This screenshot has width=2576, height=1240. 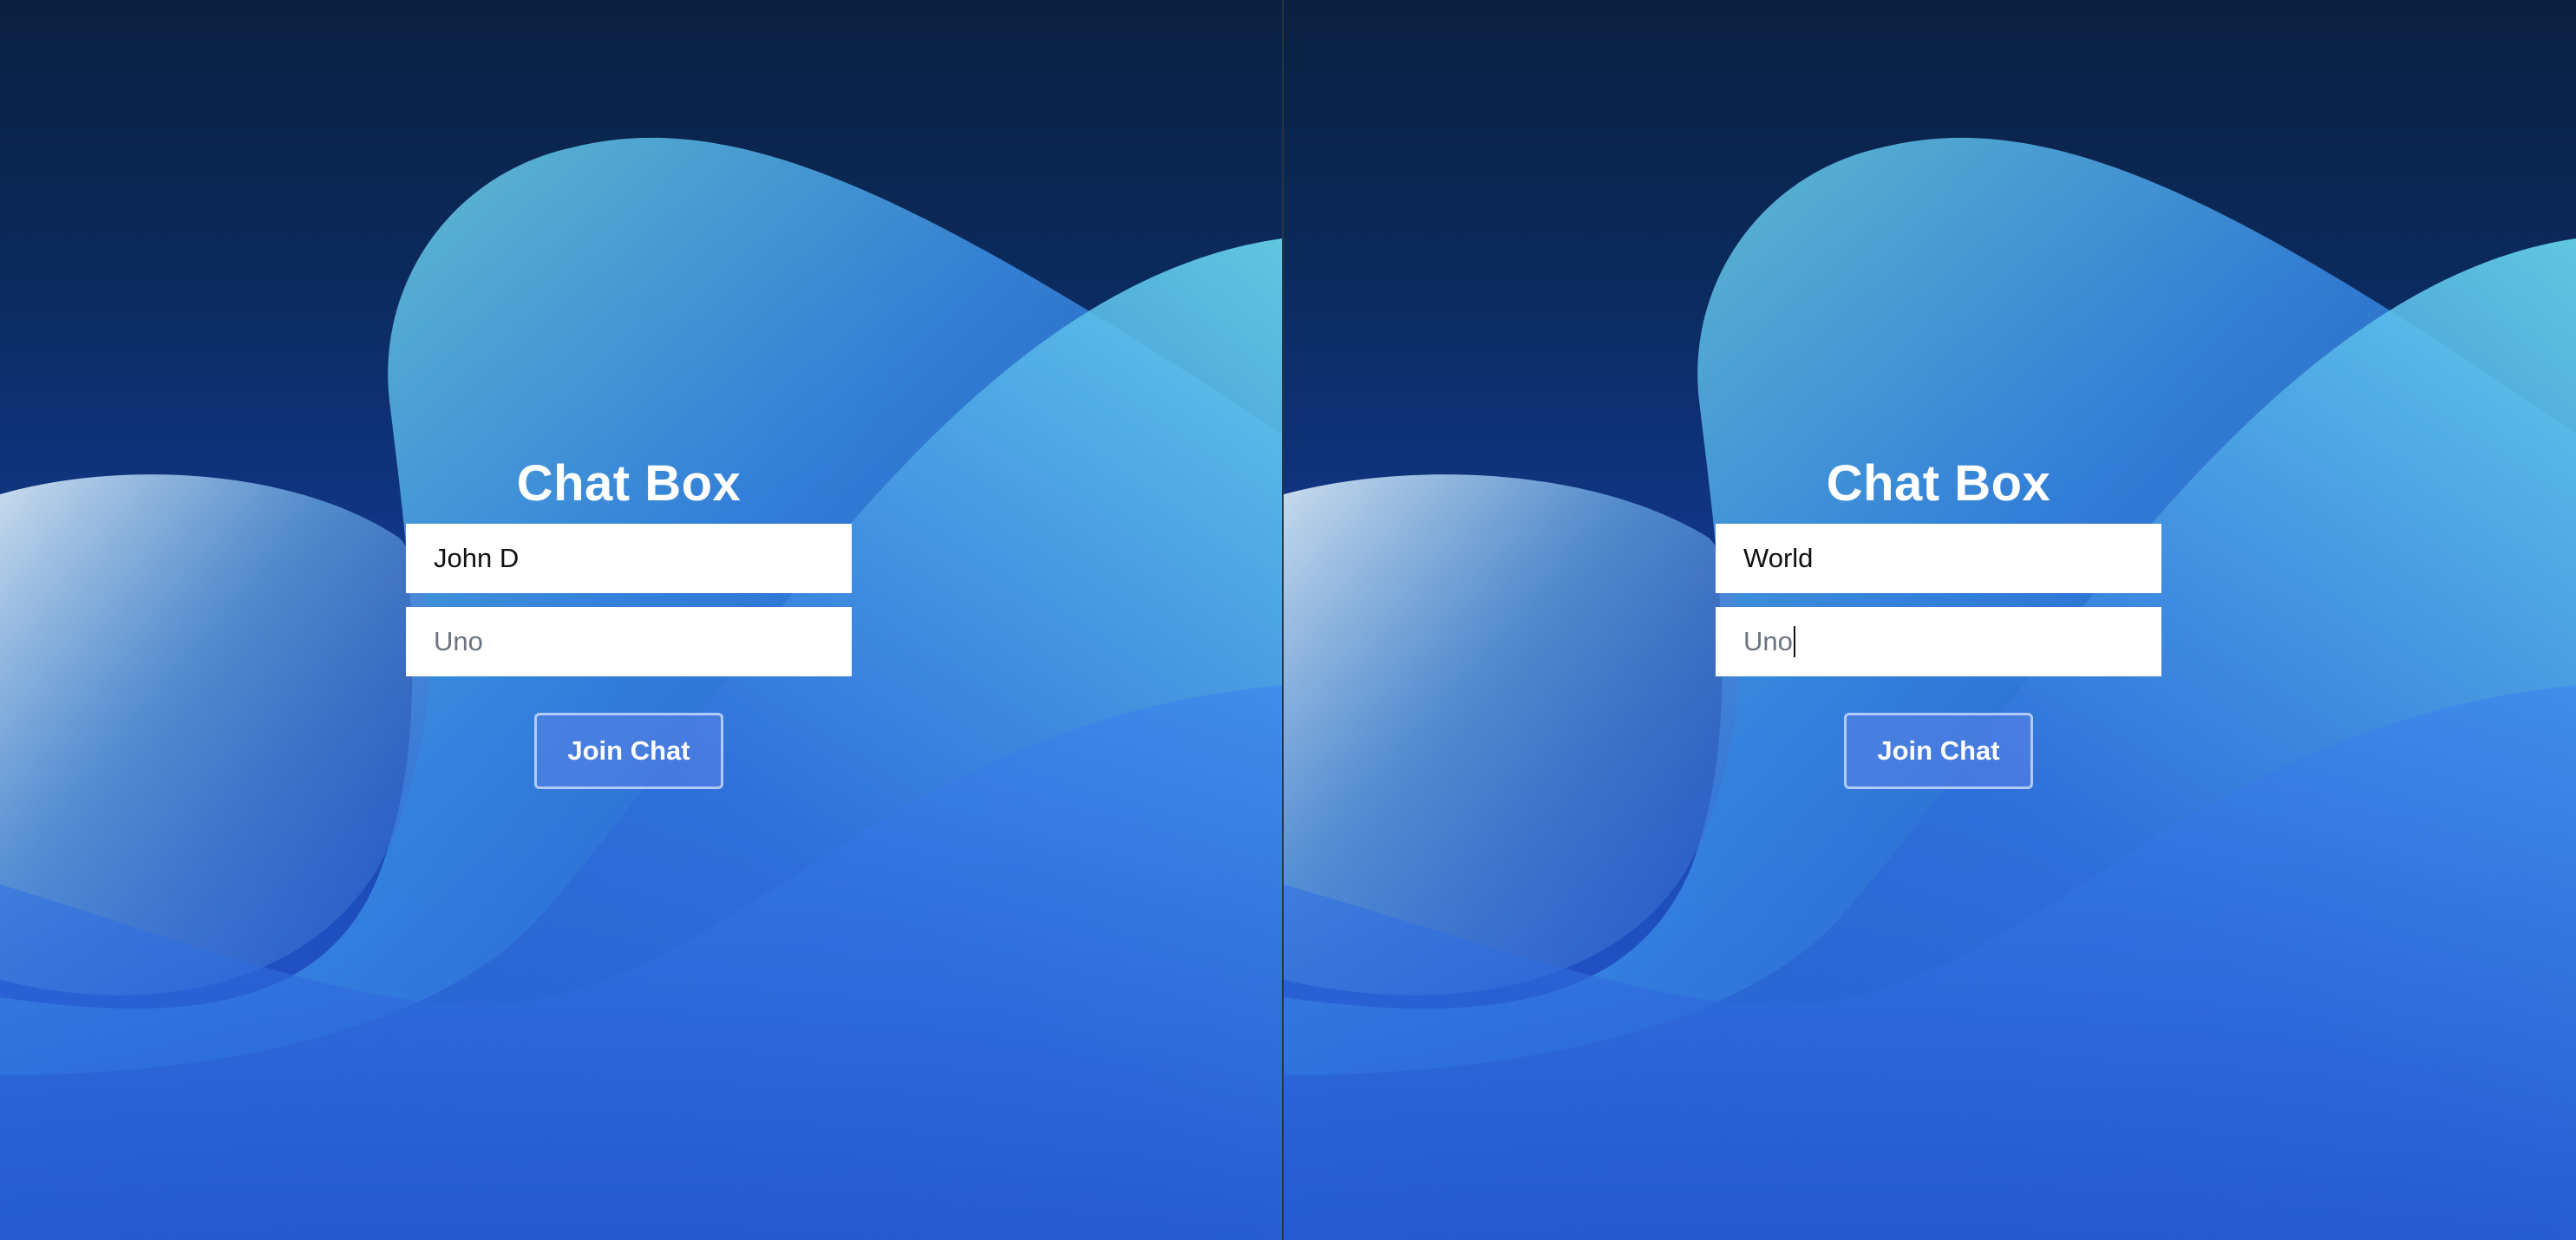 I want to click on join-chat-form: Chat Box John D Uno Join Chat, so click(x=629, y=620).